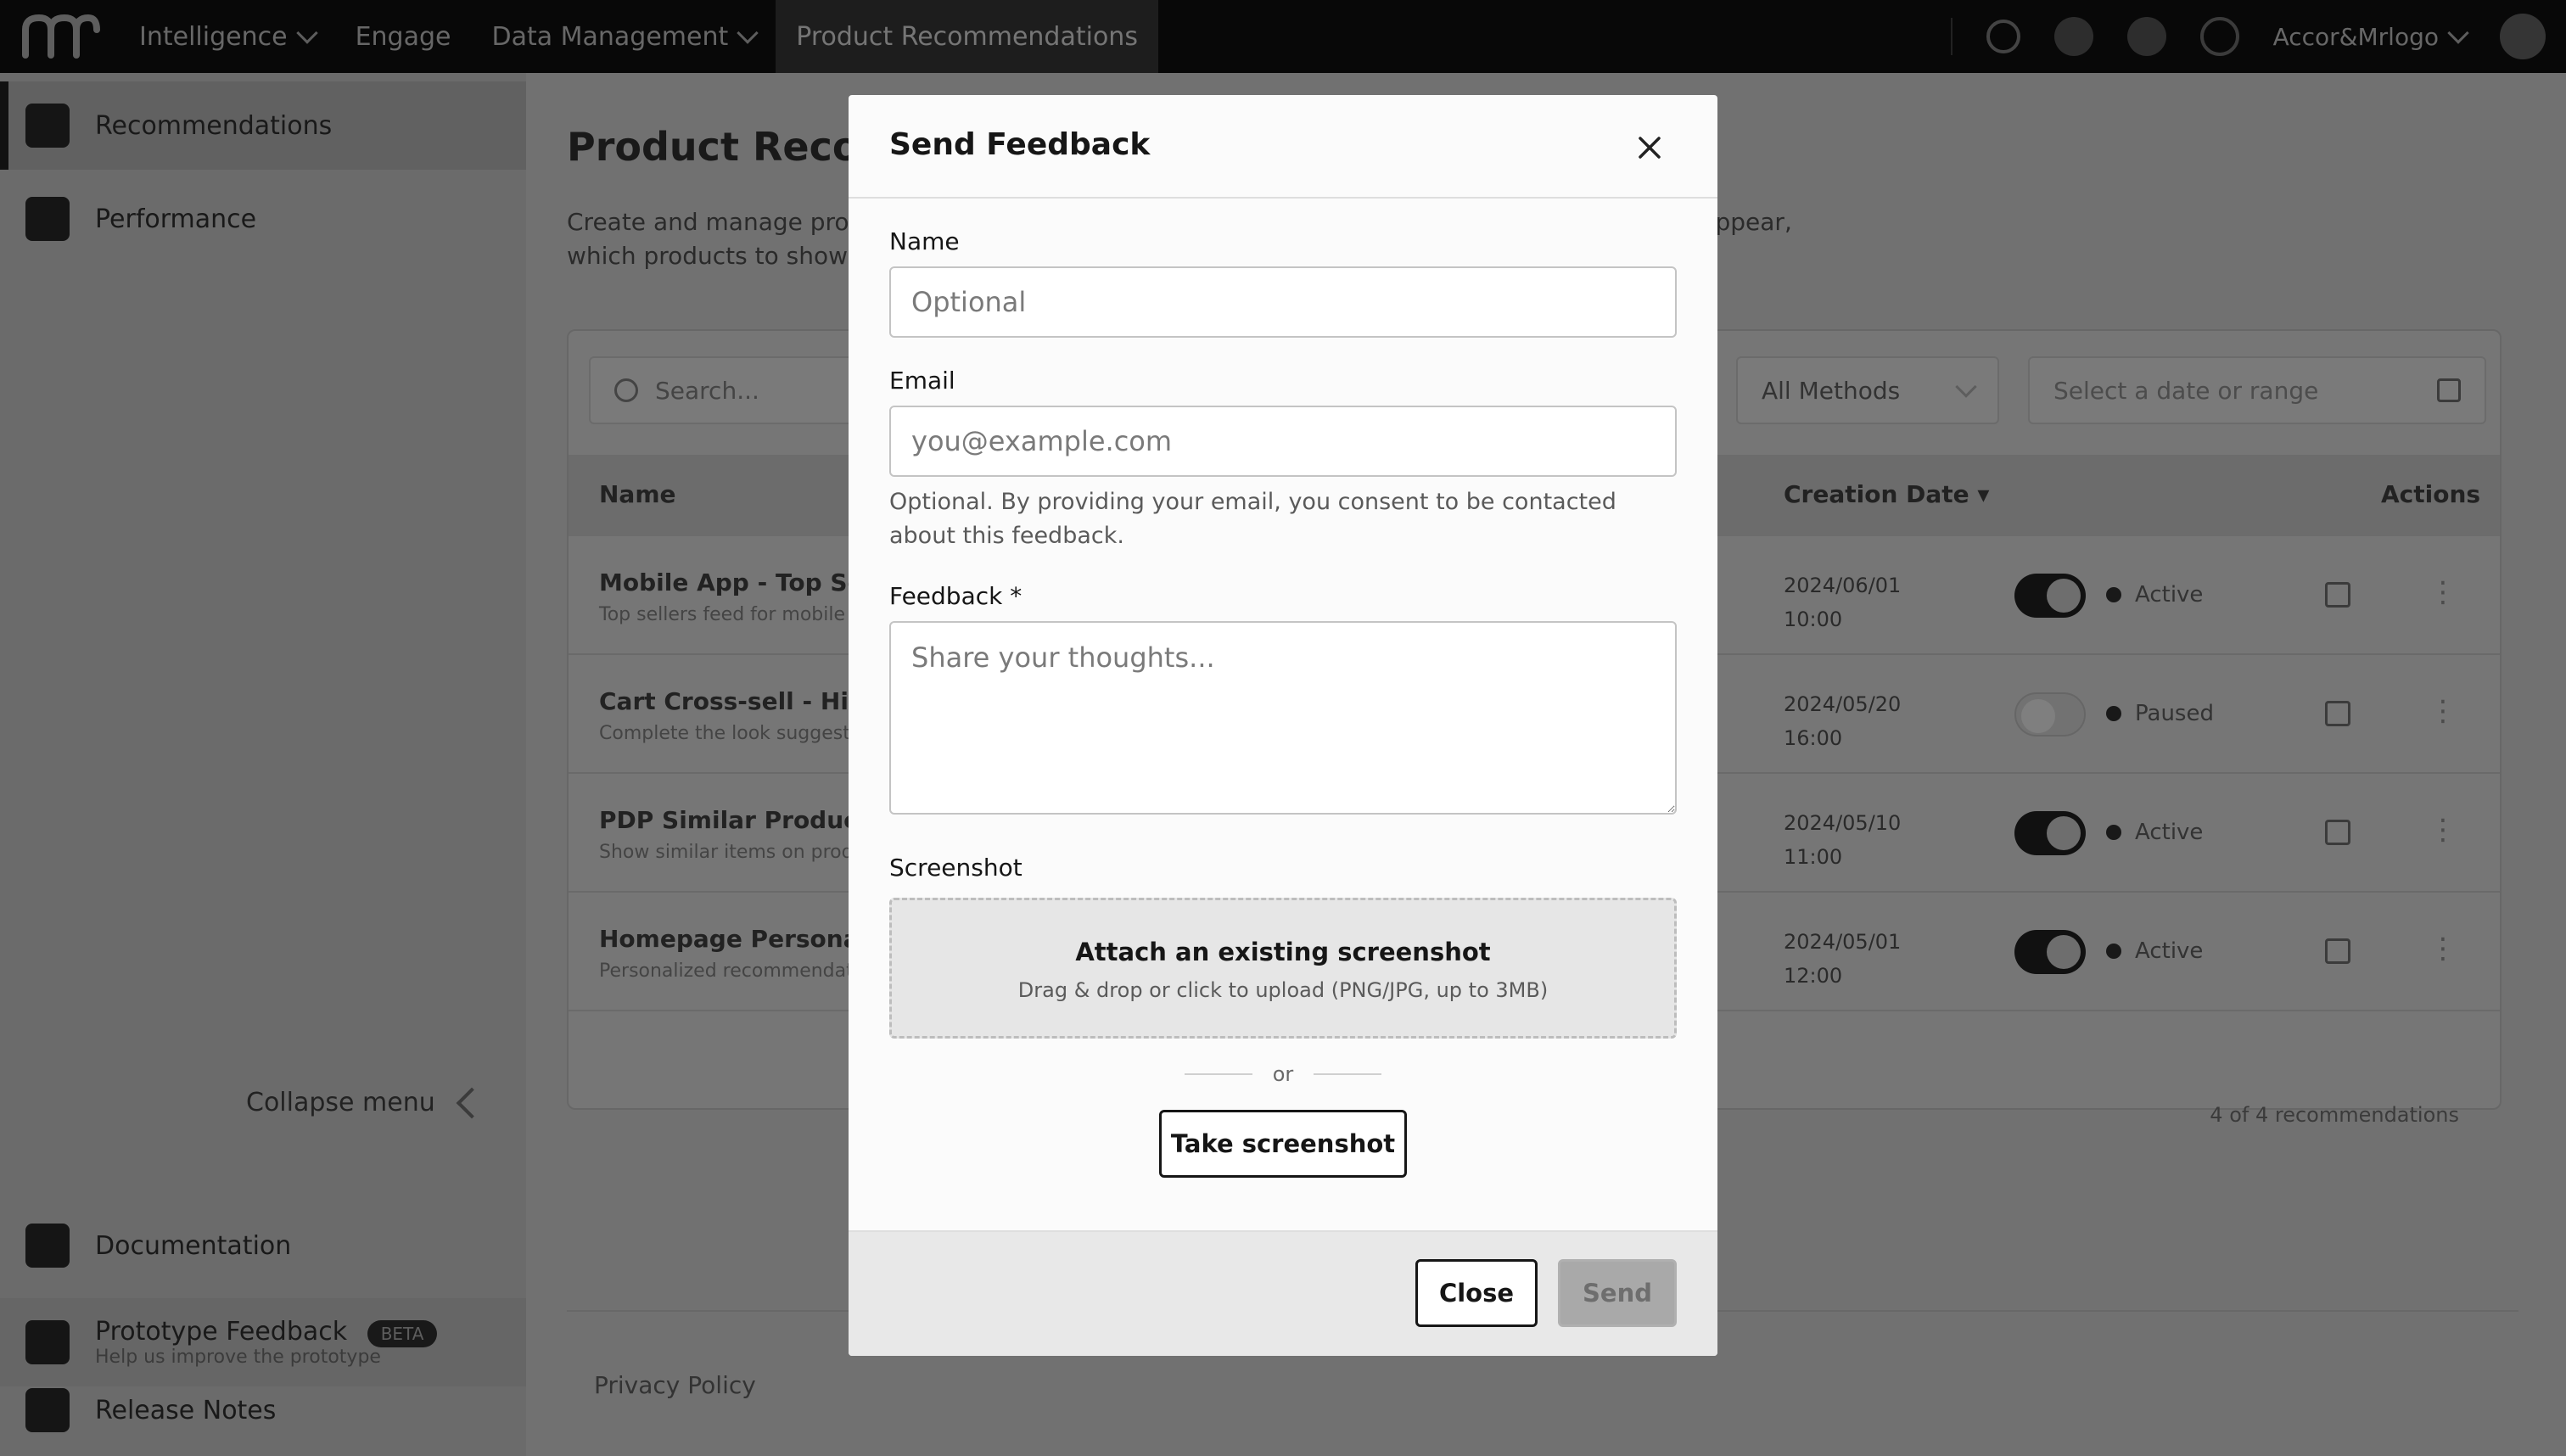  What do you see at coordinates (1283, 718) in the screenshot?
I see `feedback-textarea` at bounding box center [1283, 718].